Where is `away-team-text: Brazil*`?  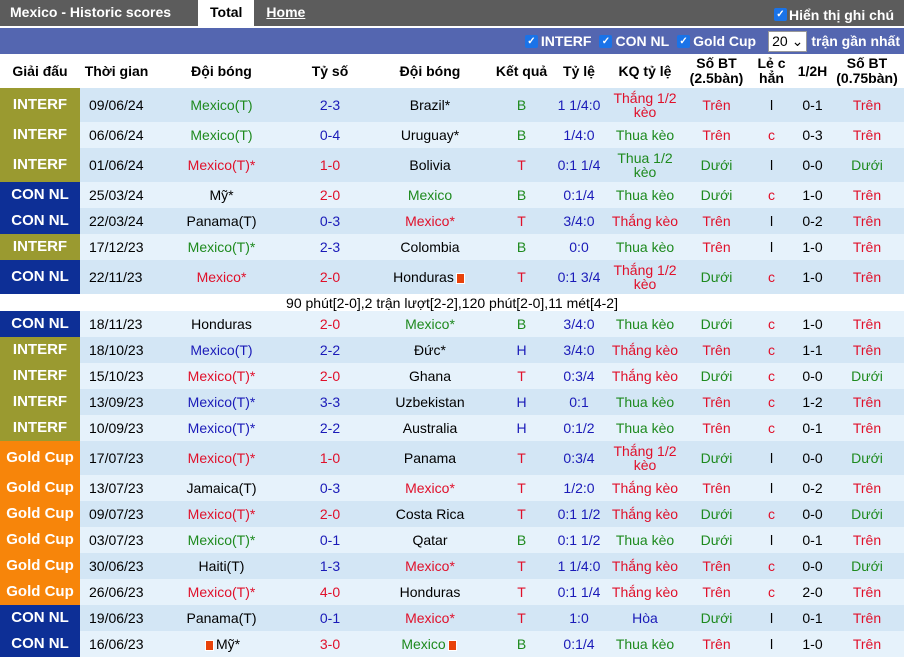 away-team-text: Brazil* is located at coordinates (430, 105).